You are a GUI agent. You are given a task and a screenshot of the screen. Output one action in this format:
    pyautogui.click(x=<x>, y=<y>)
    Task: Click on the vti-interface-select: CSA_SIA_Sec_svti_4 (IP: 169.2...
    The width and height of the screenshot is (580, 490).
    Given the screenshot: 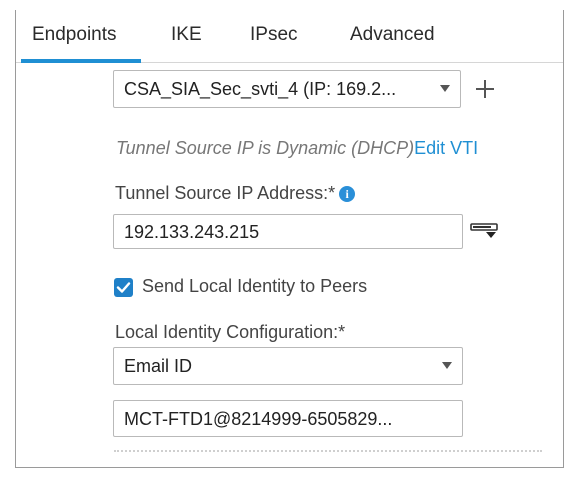 What is the action you would take?
    pyautogui.click(x=287, y=89)
    